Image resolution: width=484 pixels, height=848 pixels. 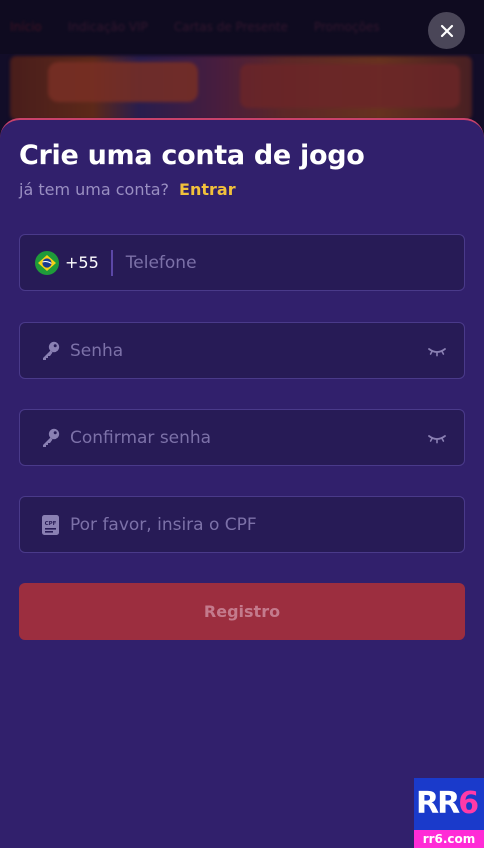 I want to click on cpf-icon-text: CPF, so click(x=51, y=524).